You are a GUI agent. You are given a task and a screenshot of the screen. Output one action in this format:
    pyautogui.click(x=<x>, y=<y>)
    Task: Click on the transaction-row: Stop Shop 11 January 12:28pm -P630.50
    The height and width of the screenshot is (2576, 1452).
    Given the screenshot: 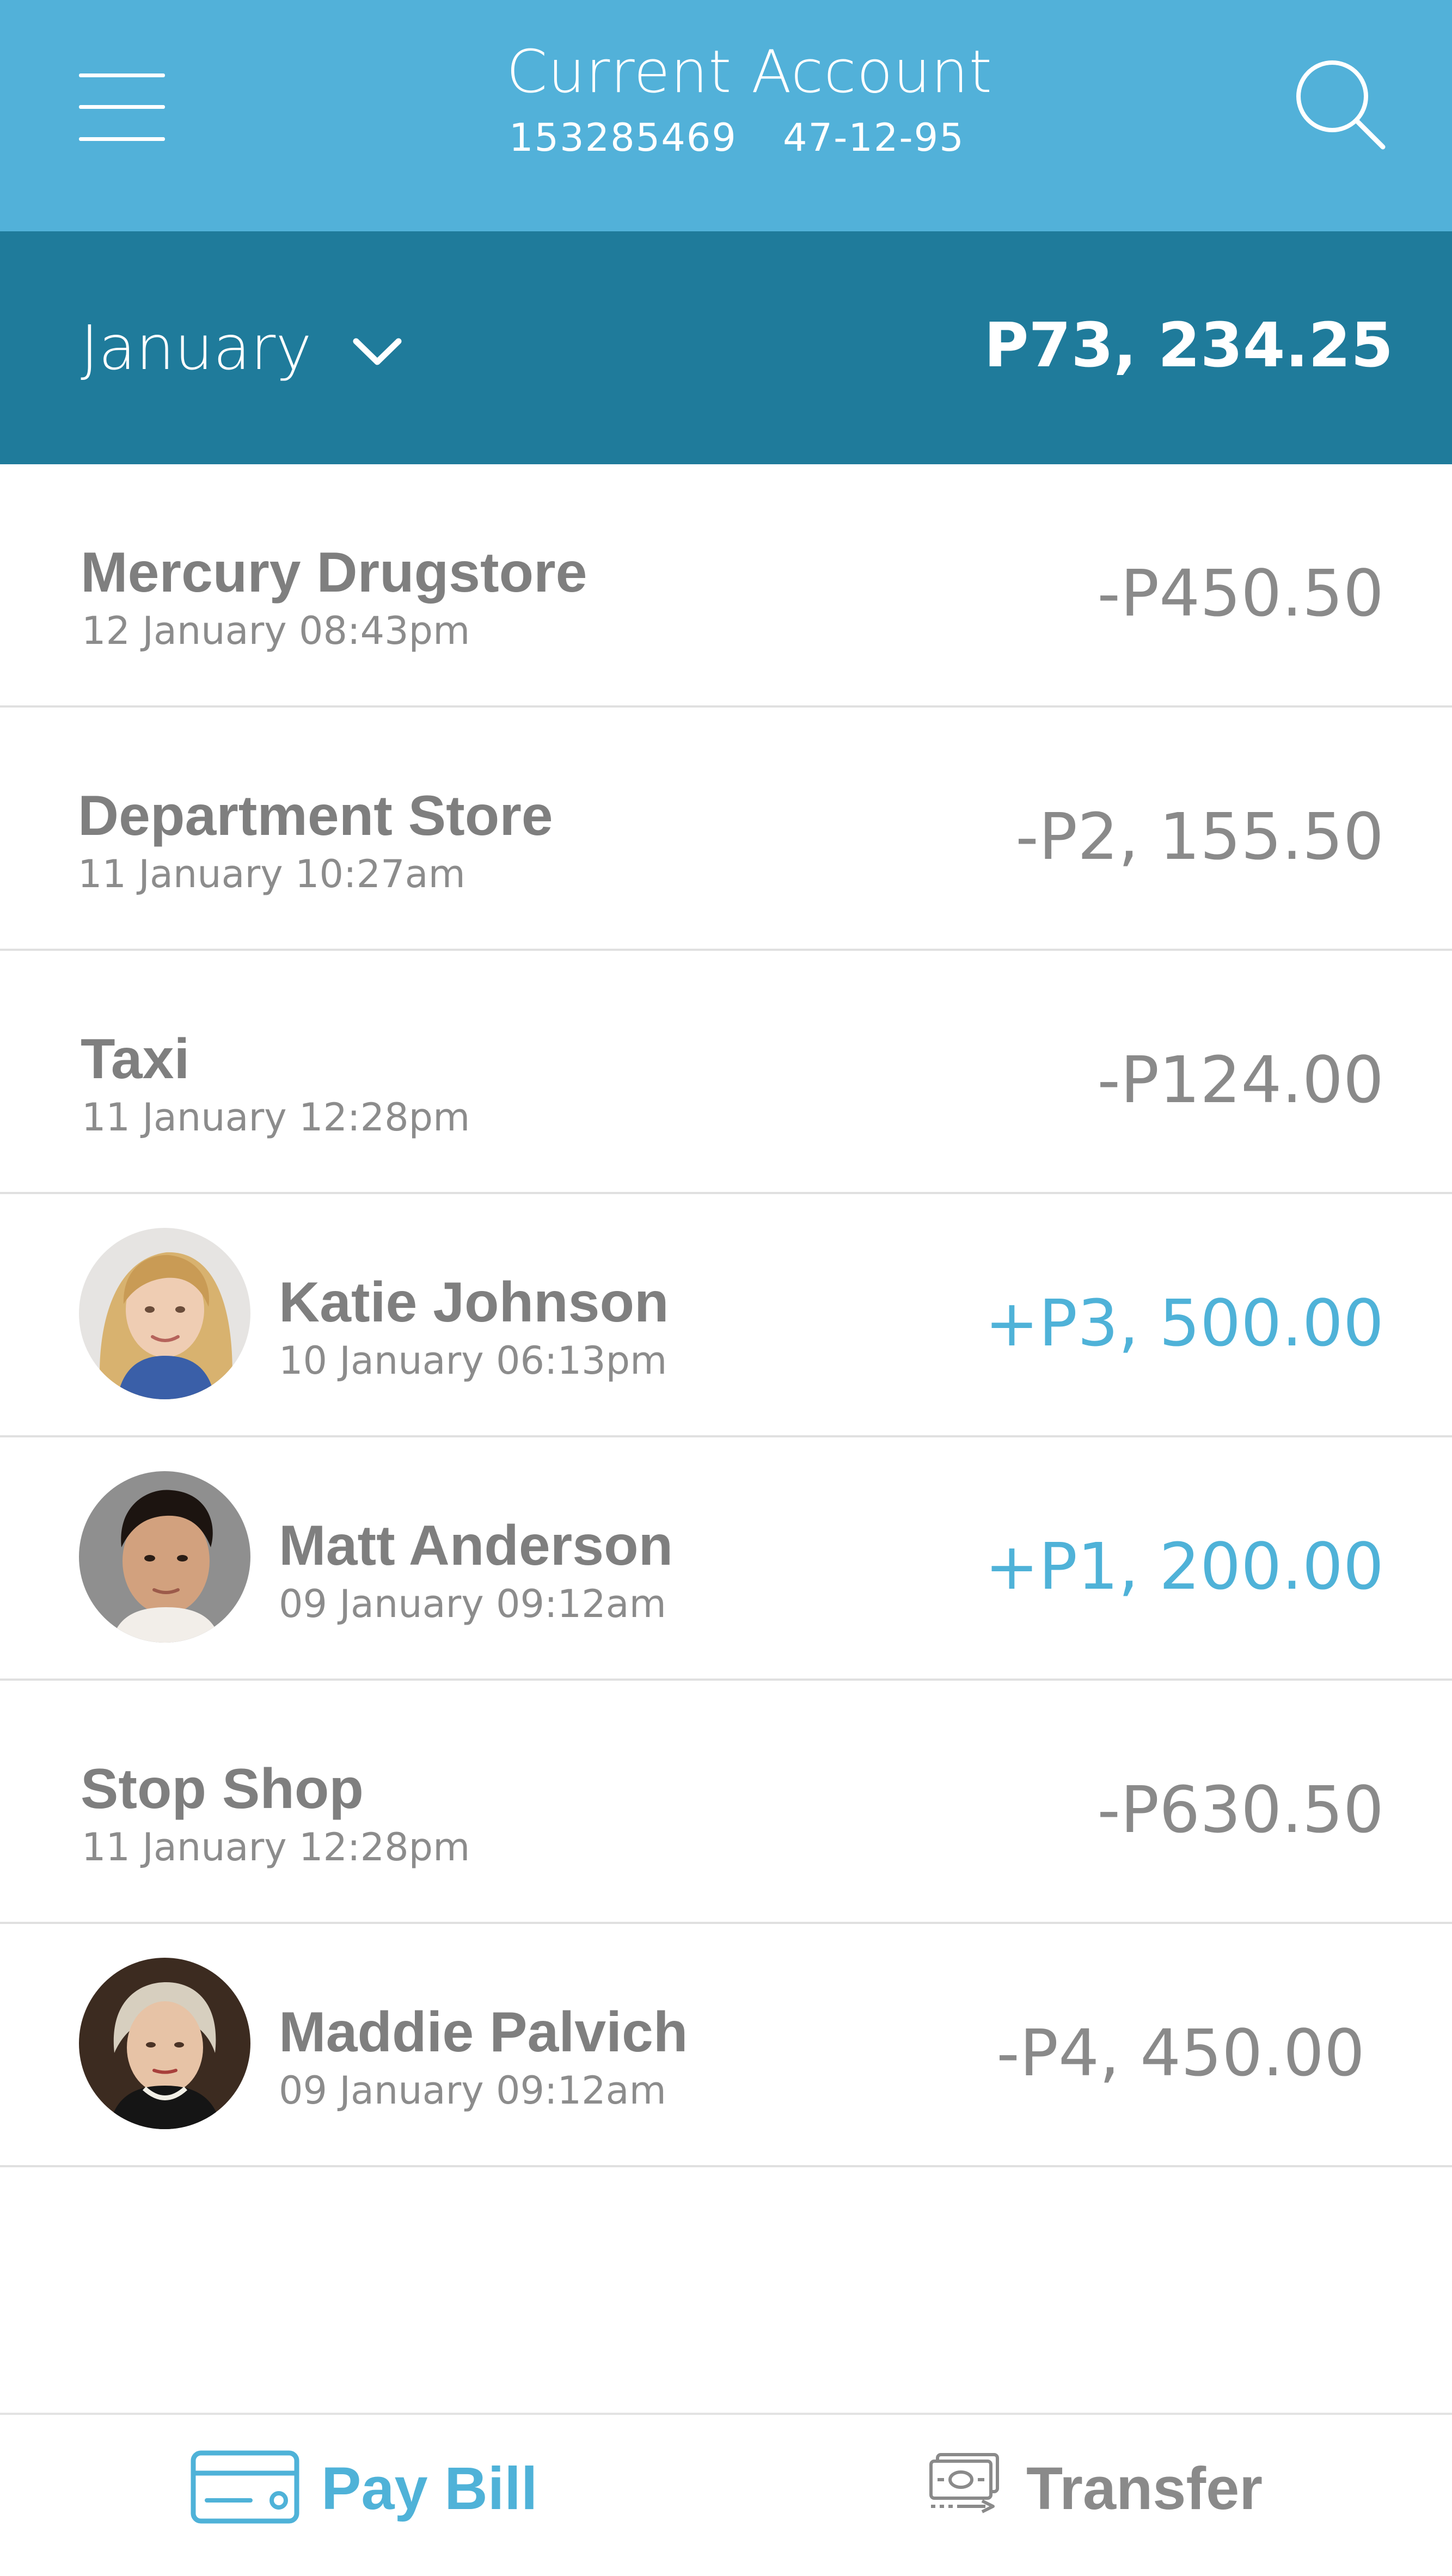 What is the action you would take?
    pyautogui.click(x=726, y=1802)
    